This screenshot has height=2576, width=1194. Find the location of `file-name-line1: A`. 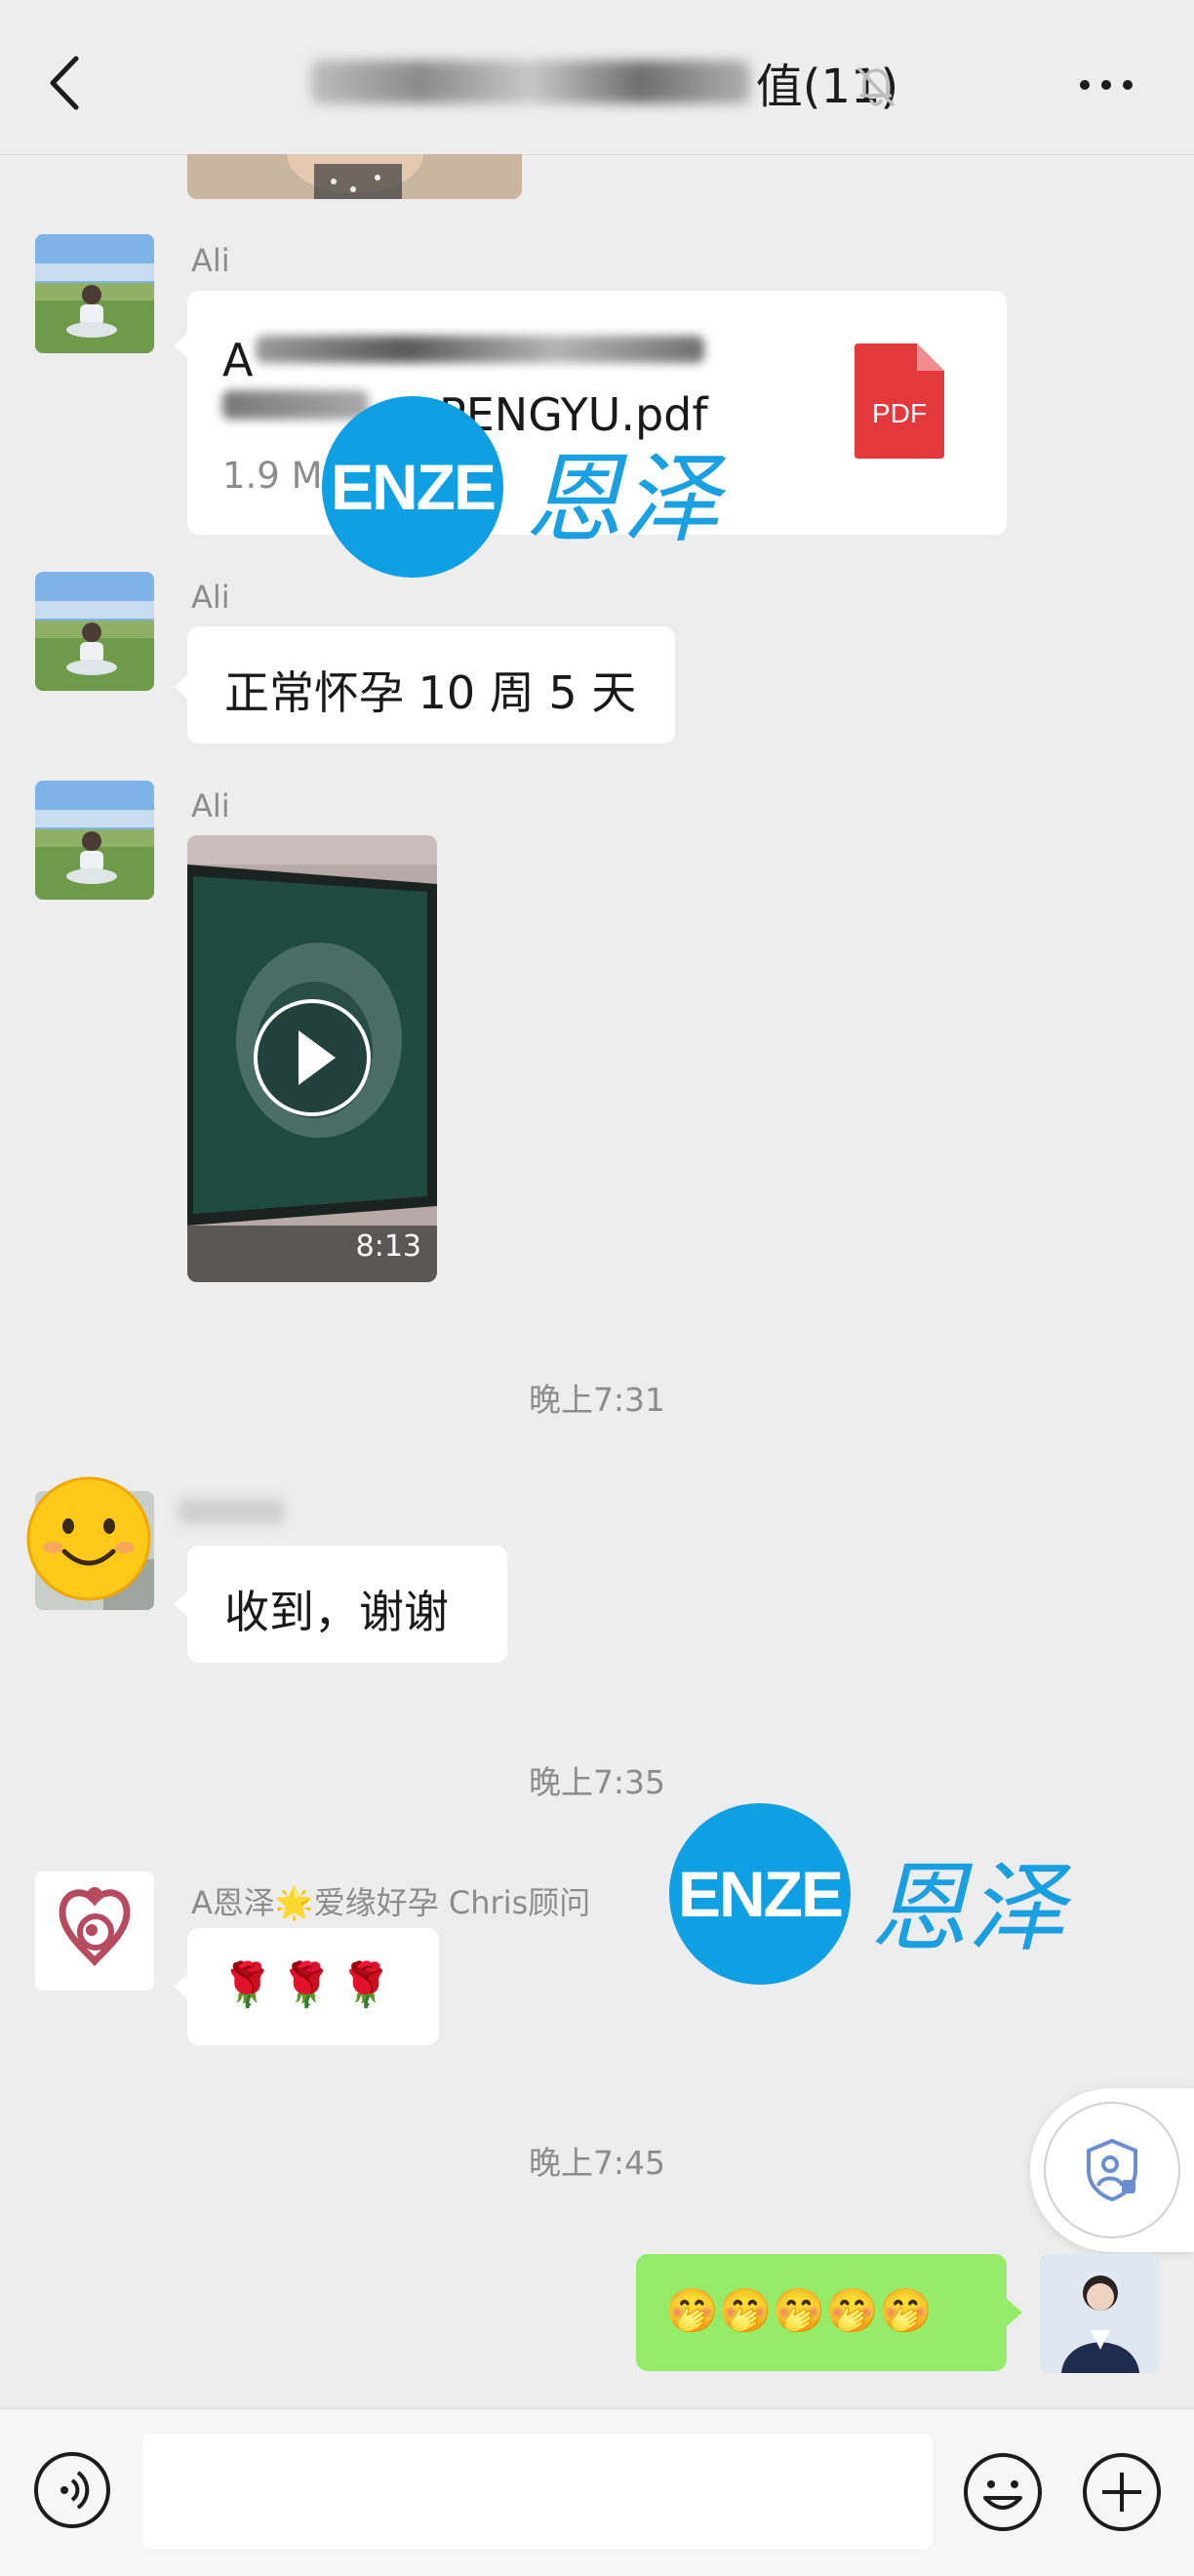

file-name-line1: A is located at coordinates (238, 360).